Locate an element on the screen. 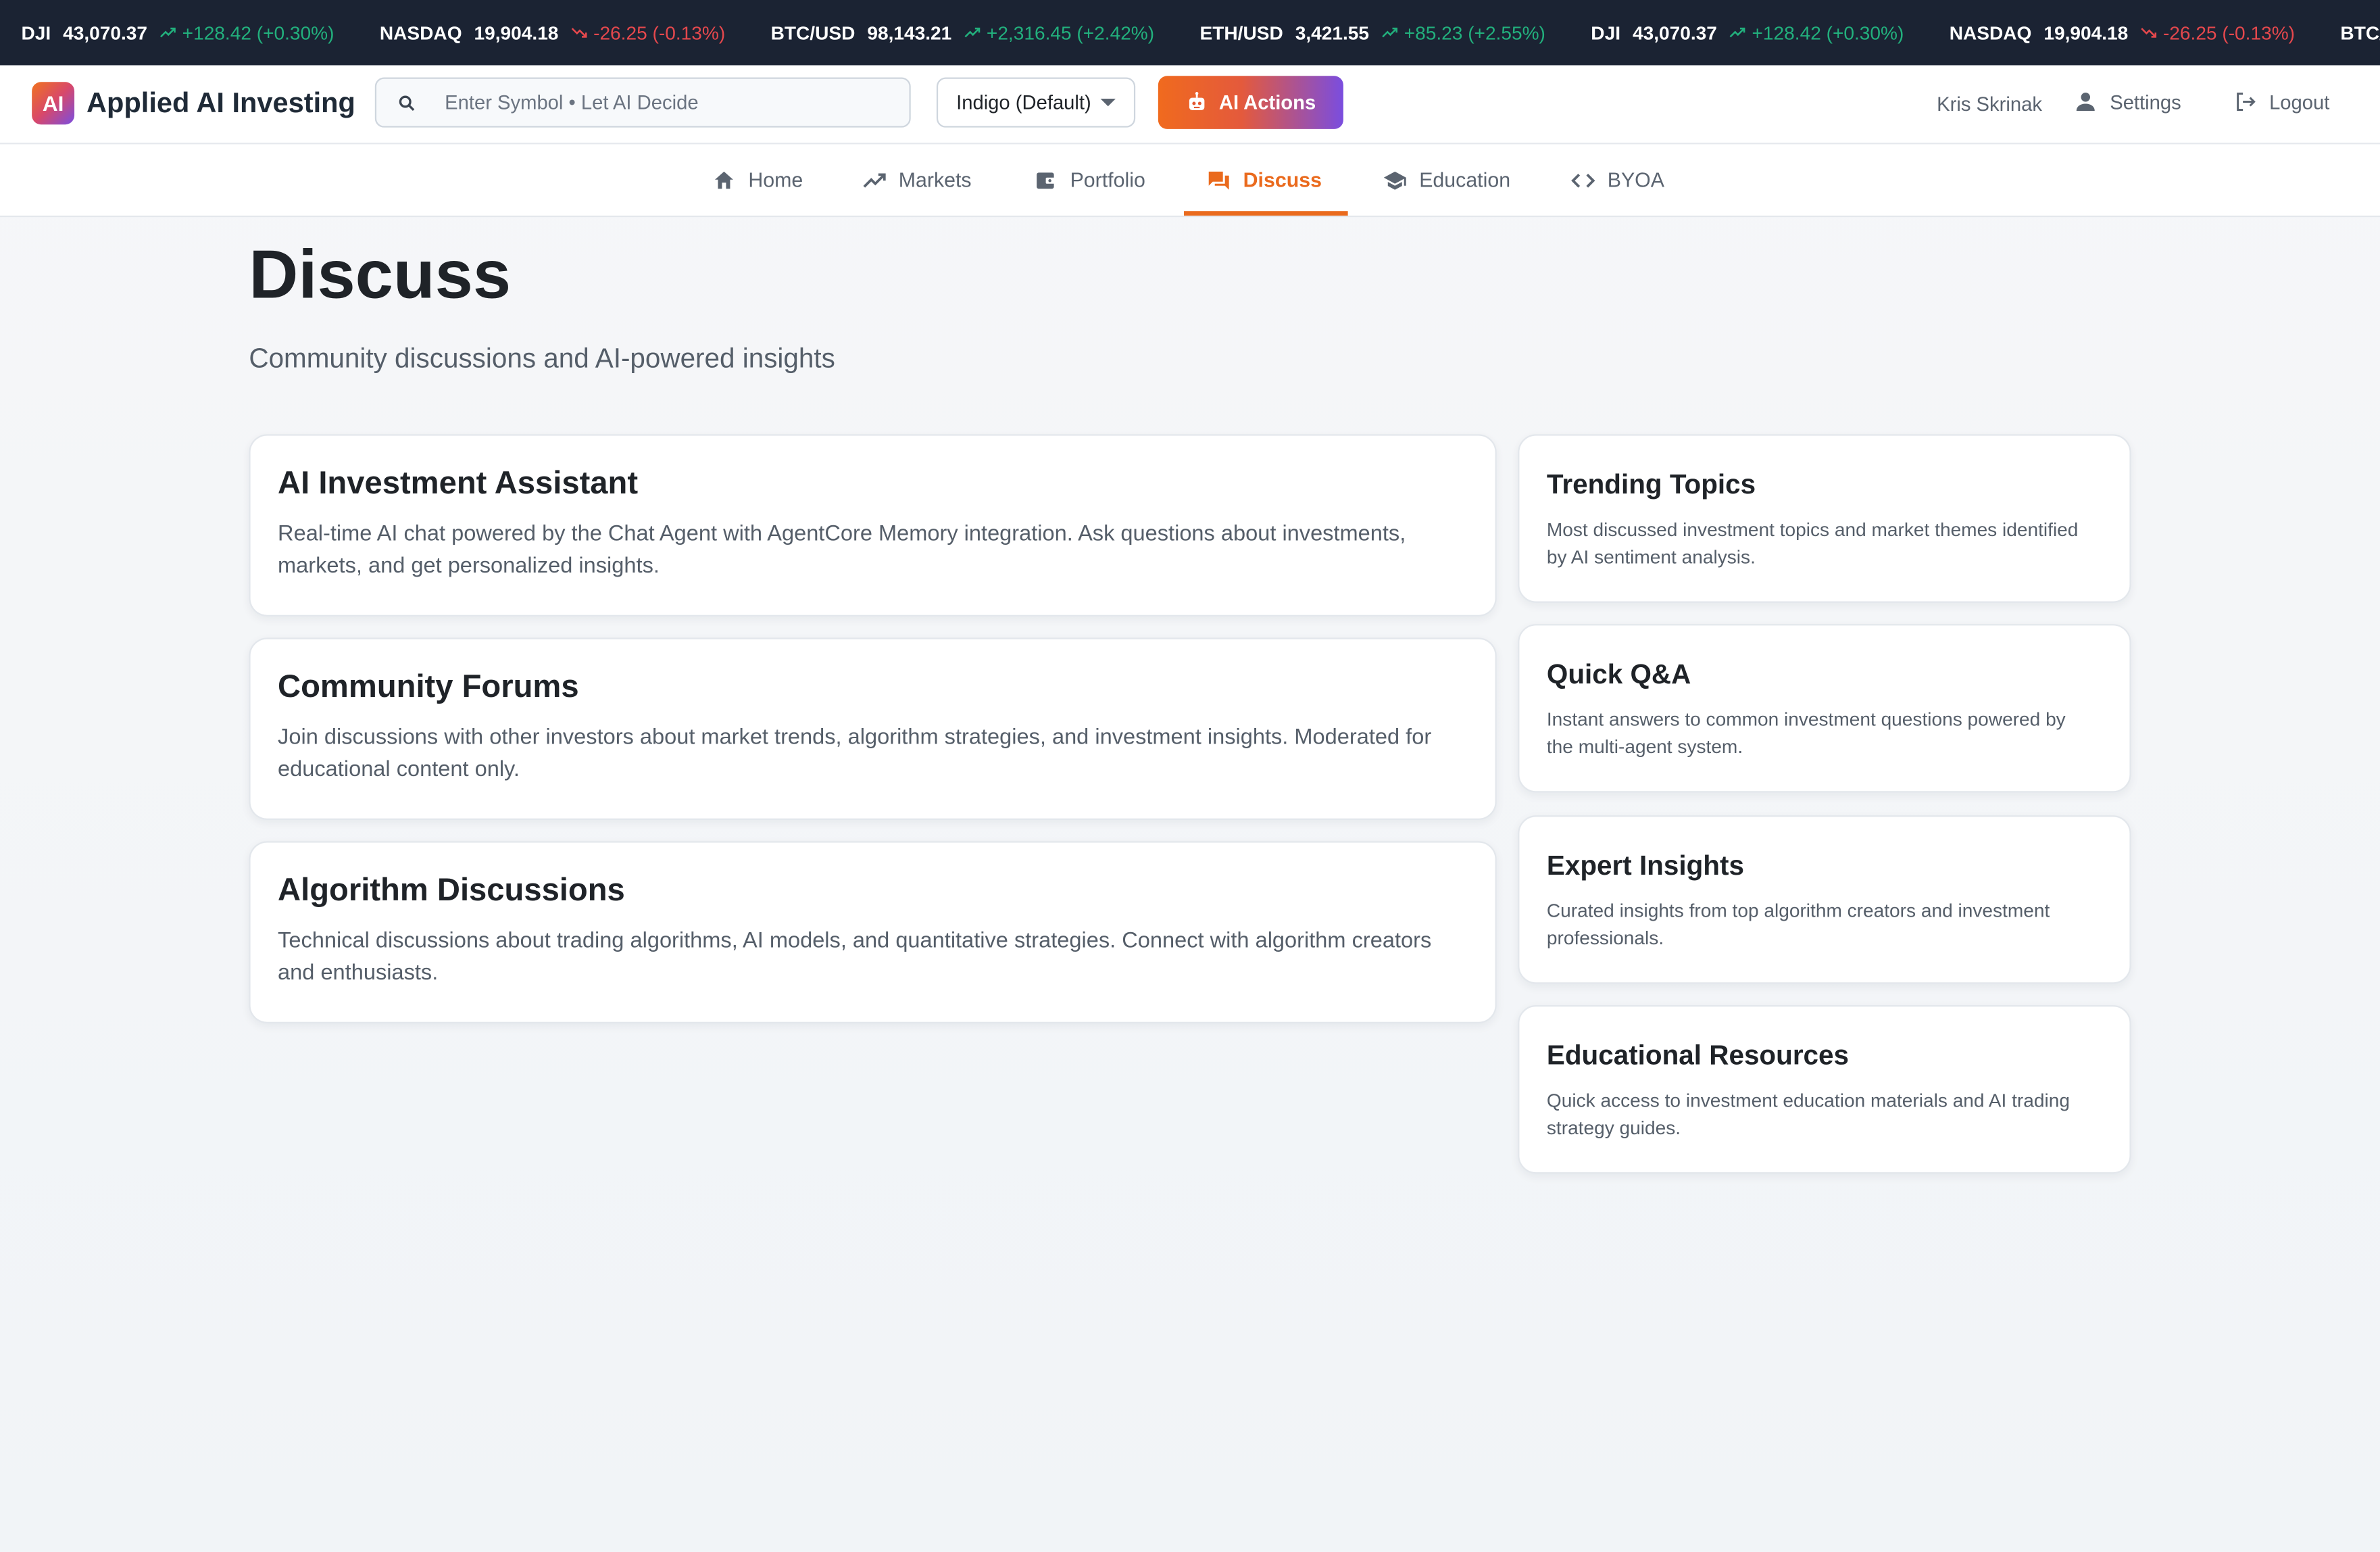  user-name: Kris Skrinak is located at coordinates (1989, 104).